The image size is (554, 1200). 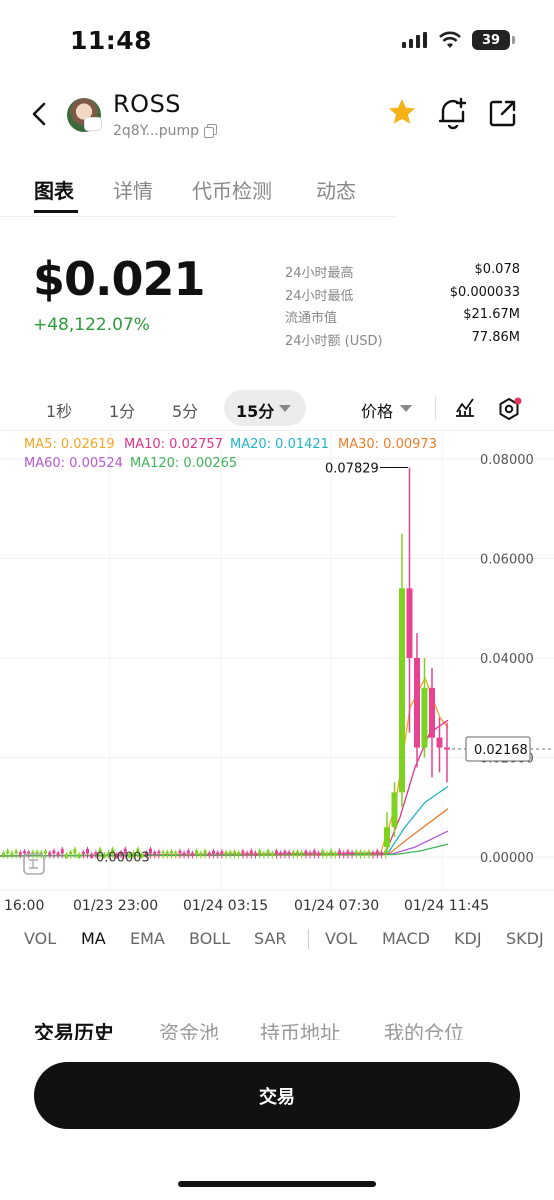 I want to click on bottom-fade, so click(x=277, y=1050).